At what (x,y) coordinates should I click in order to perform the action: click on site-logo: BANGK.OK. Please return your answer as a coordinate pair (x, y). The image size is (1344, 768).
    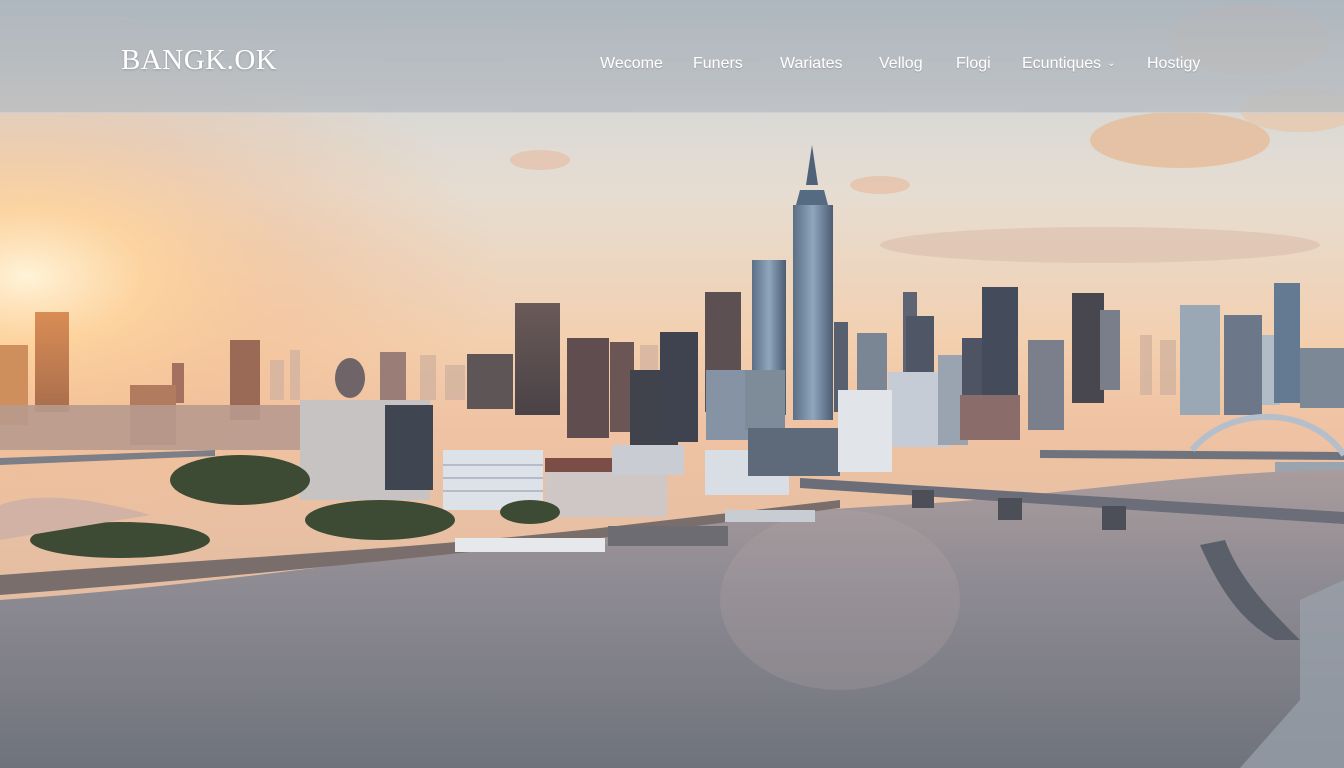
    Looking at the image, I should click on (199, 60).